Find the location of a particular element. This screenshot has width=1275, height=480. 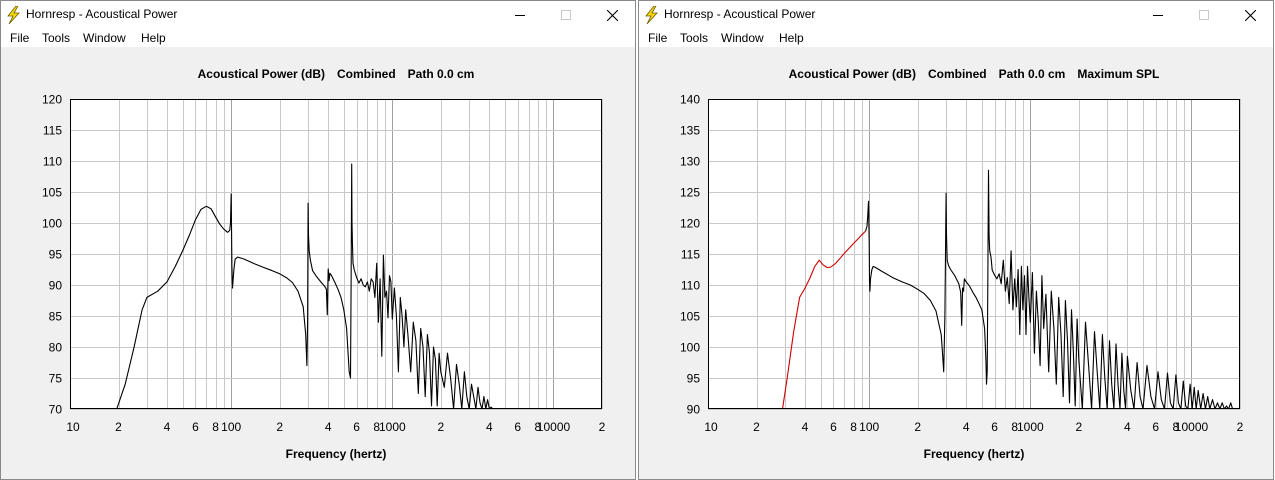

y-tick-label: 140 is located at coordinates (690, 100).